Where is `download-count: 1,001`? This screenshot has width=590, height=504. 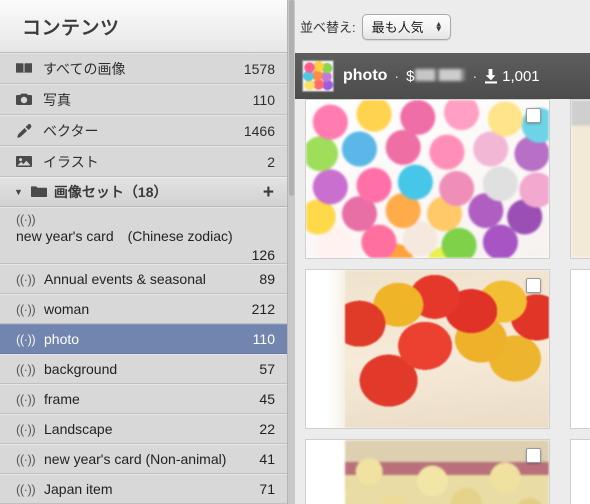 download-count: 1,001 is located at coordinates (521, 76).